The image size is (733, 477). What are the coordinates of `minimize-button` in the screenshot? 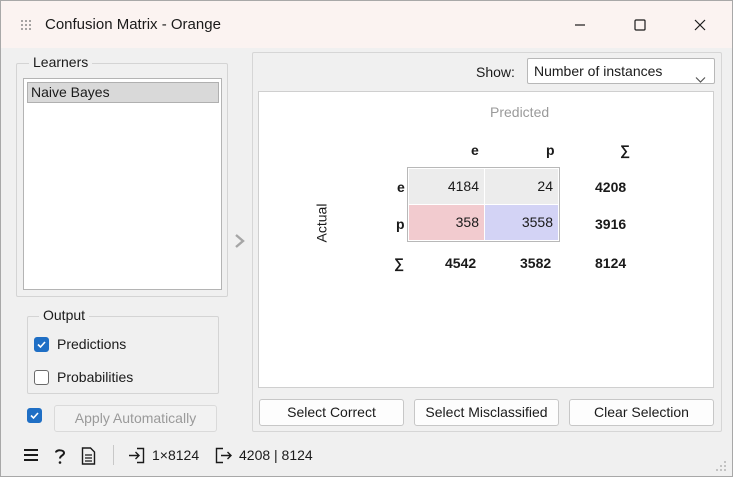 It's located at (580, 25).